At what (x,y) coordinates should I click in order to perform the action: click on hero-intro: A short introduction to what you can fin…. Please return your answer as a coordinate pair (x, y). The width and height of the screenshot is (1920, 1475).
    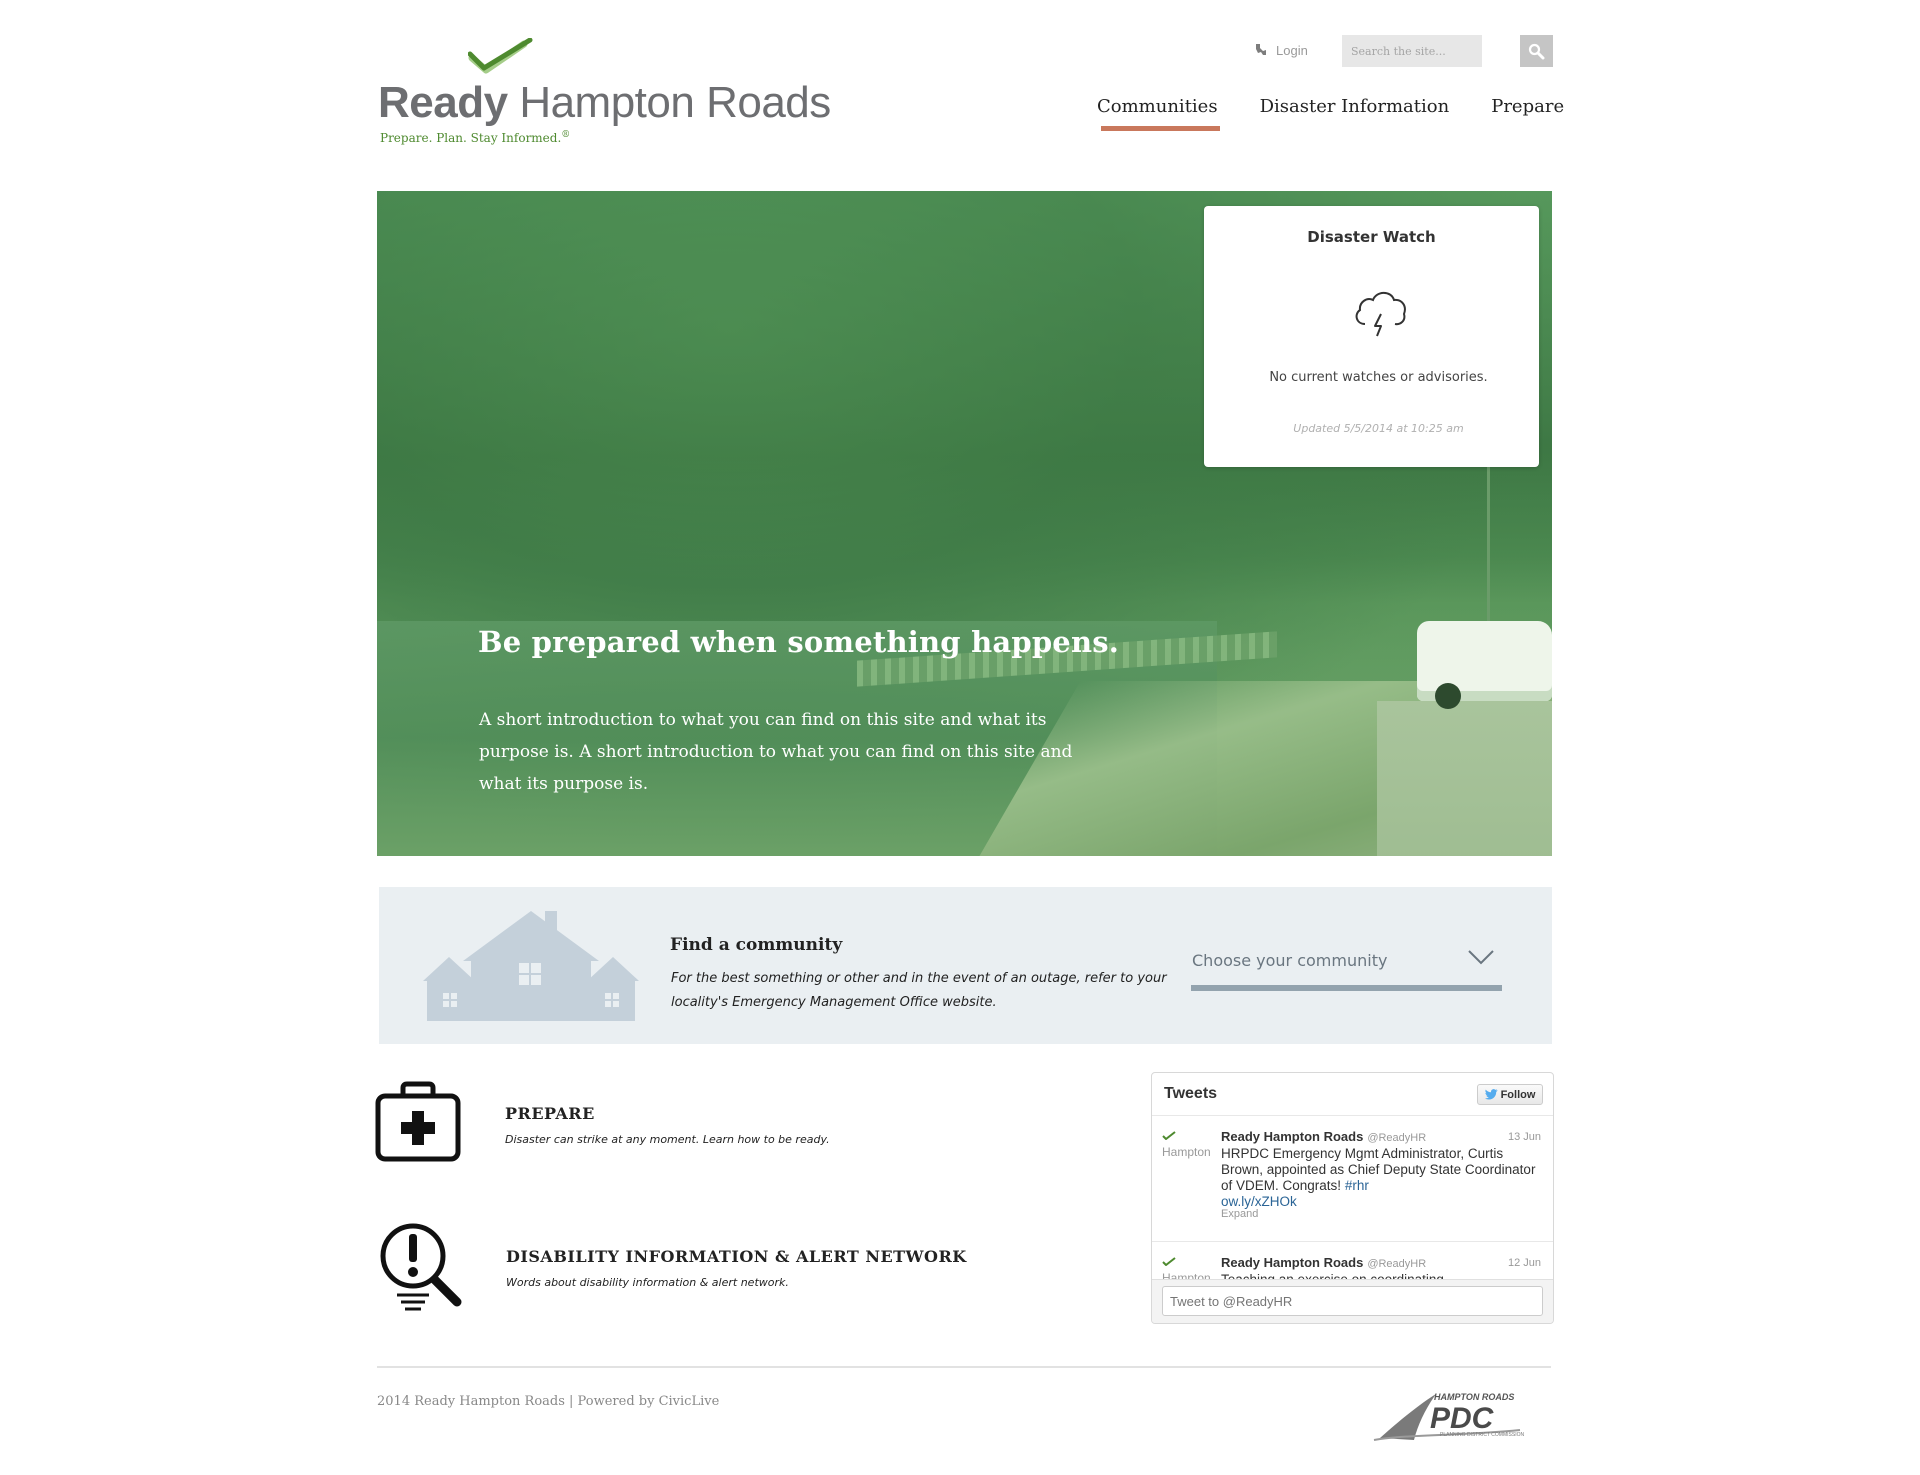
    Looking at the image, I should click on (776, 752).